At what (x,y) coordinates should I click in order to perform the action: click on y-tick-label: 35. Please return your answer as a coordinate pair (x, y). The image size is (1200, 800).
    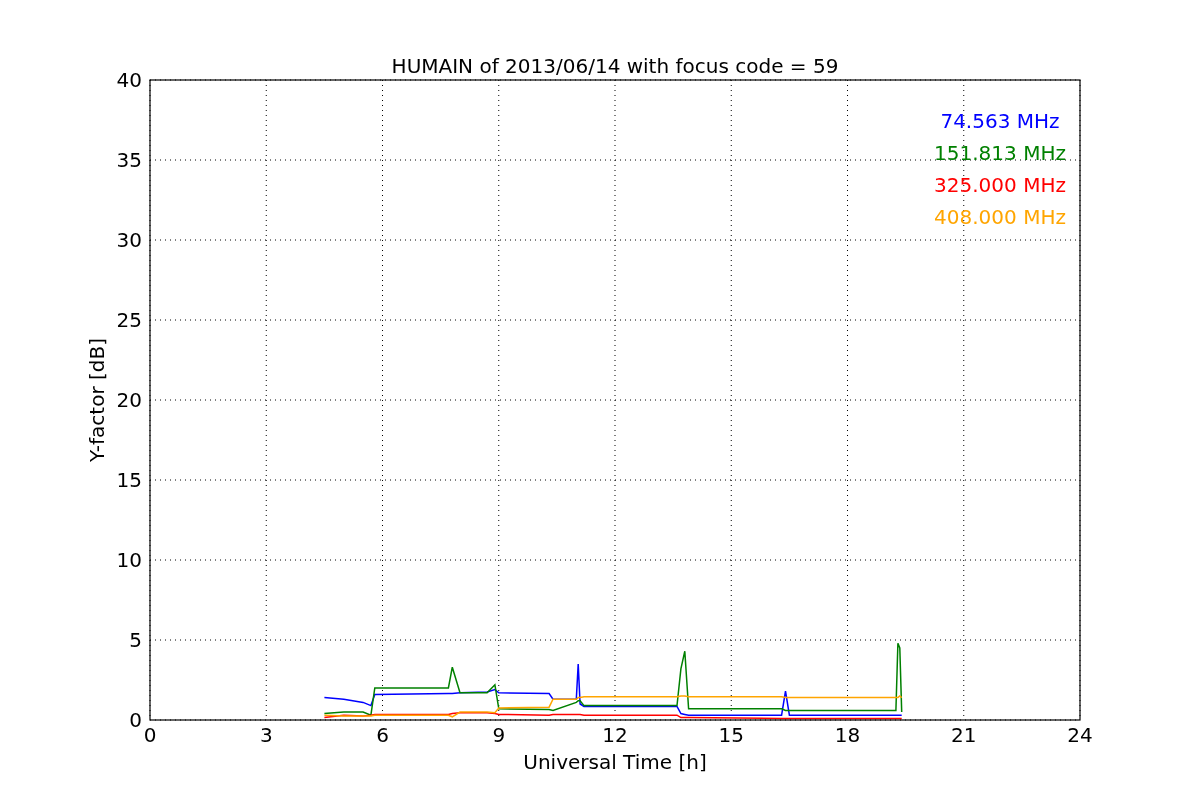
    Looking at the image, I should click on (129, 160).